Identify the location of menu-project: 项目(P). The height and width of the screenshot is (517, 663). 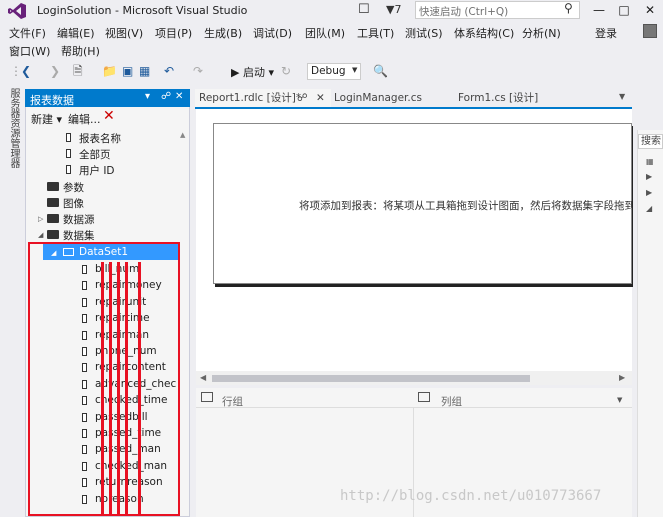
(173, 33).